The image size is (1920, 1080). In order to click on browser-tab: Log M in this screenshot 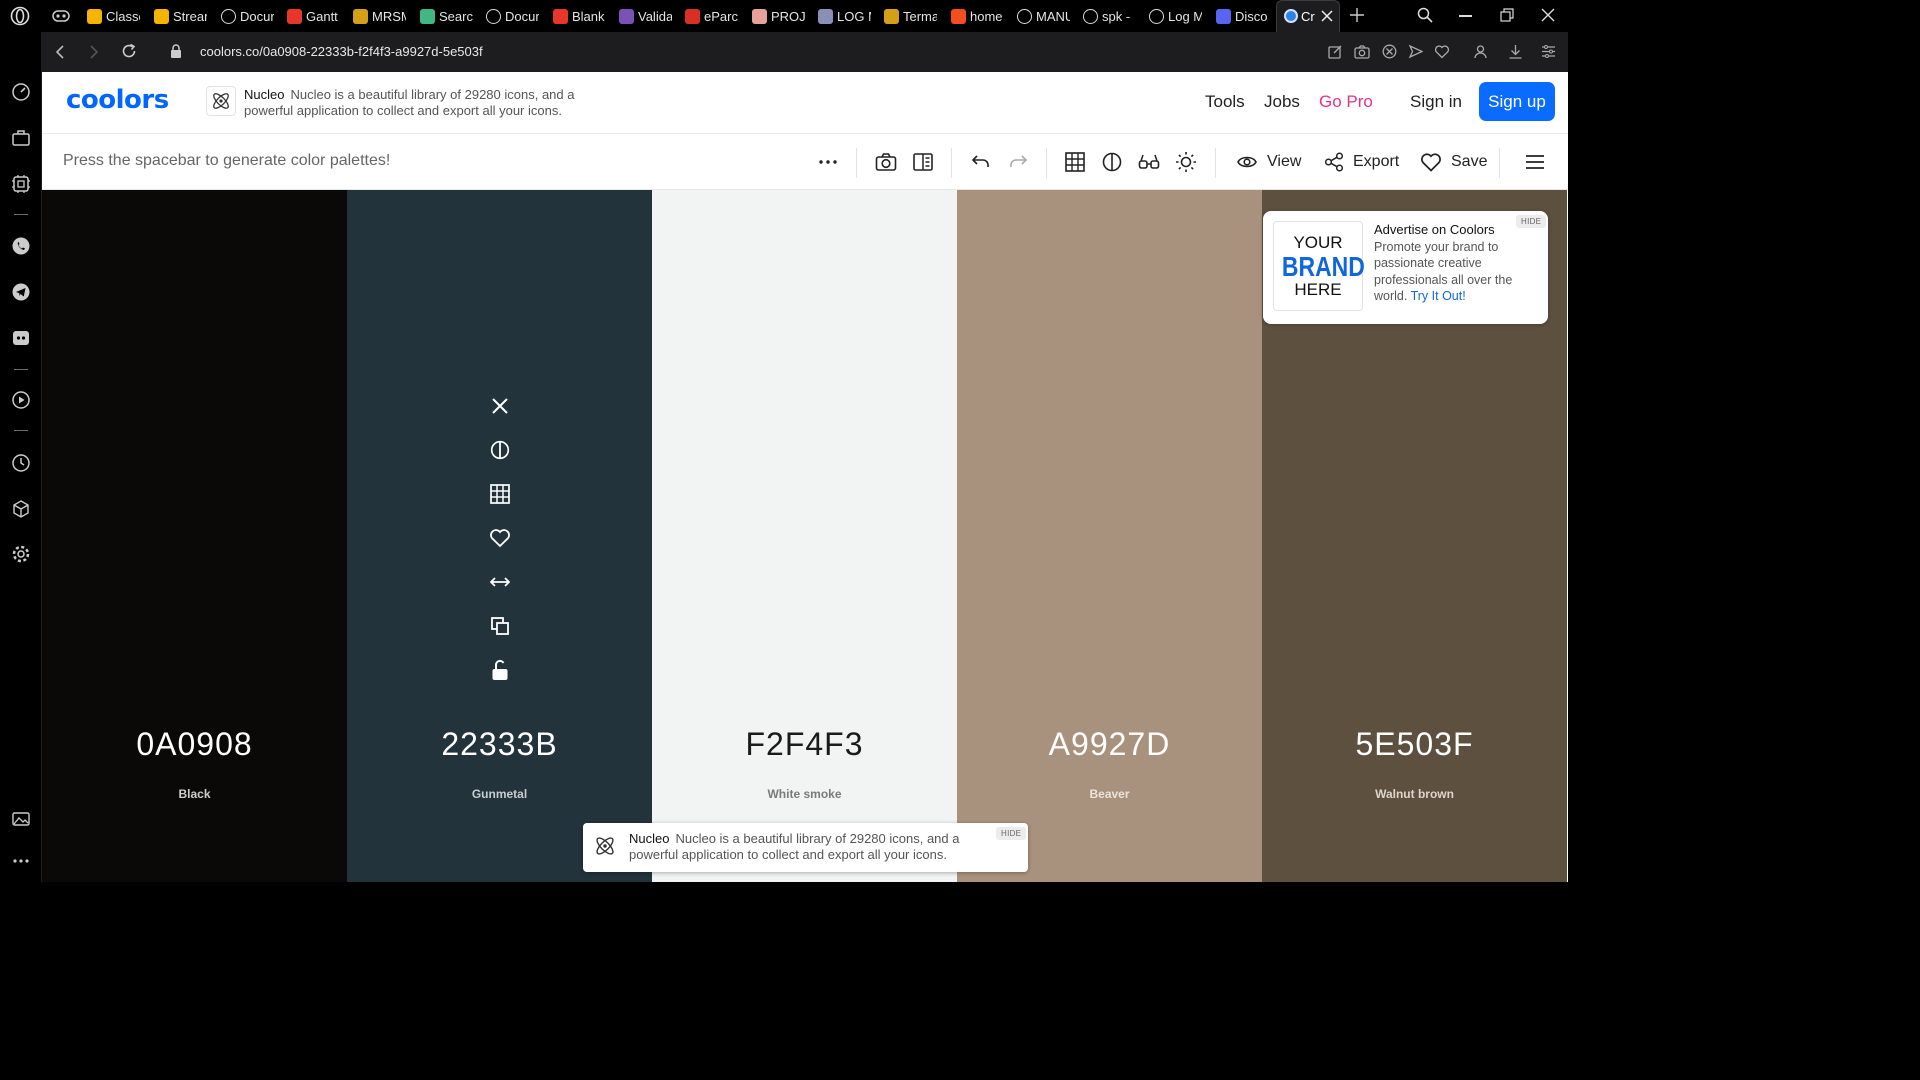, I will do `click(1175, 16)`.